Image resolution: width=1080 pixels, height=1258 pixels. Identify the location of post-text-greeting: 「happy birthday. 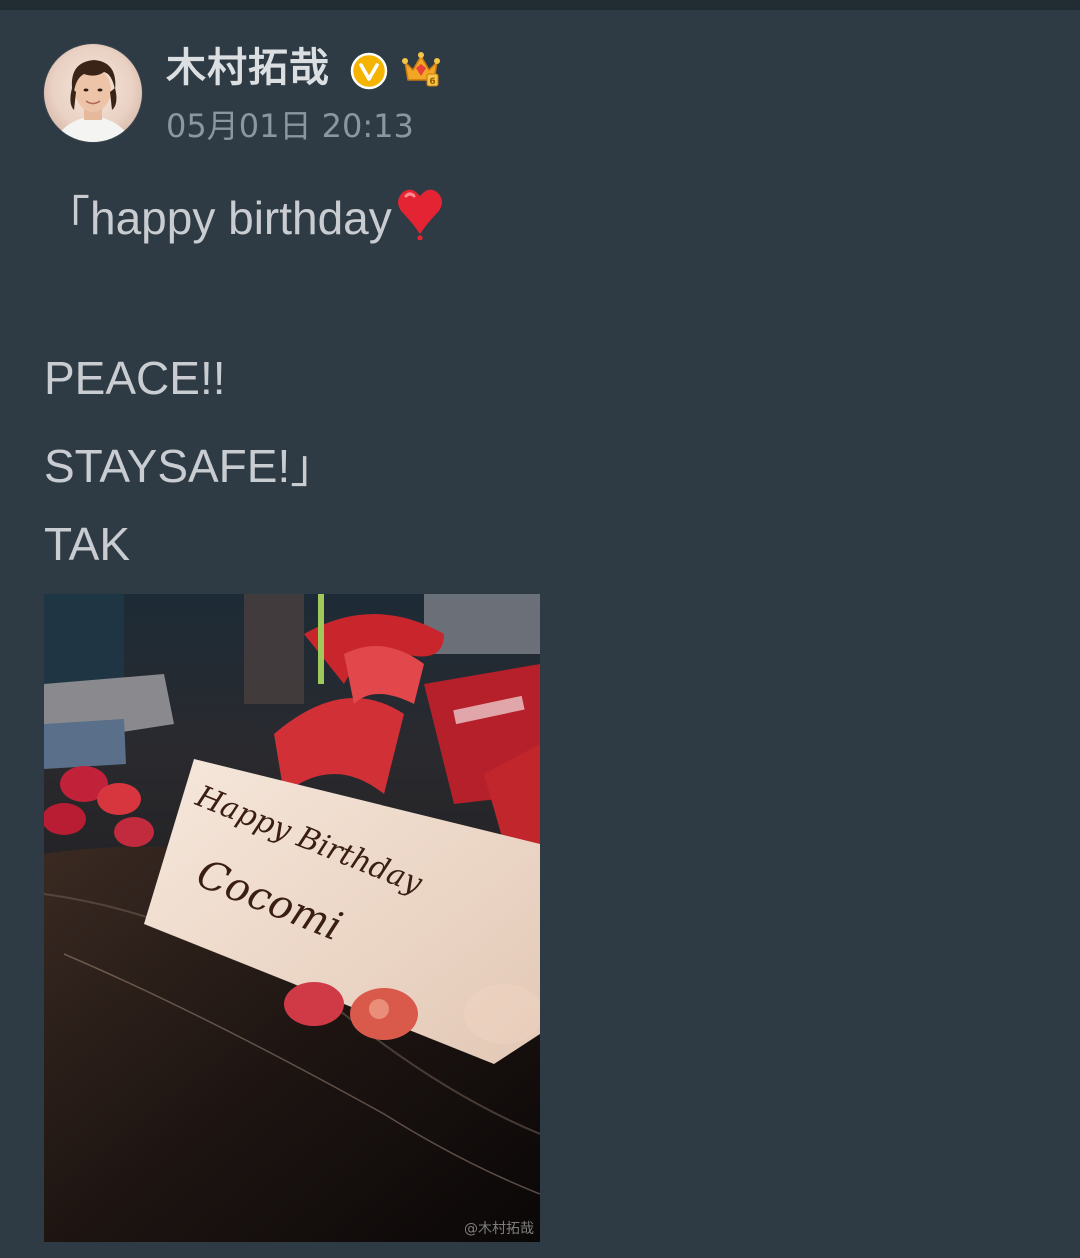
(218, 218).